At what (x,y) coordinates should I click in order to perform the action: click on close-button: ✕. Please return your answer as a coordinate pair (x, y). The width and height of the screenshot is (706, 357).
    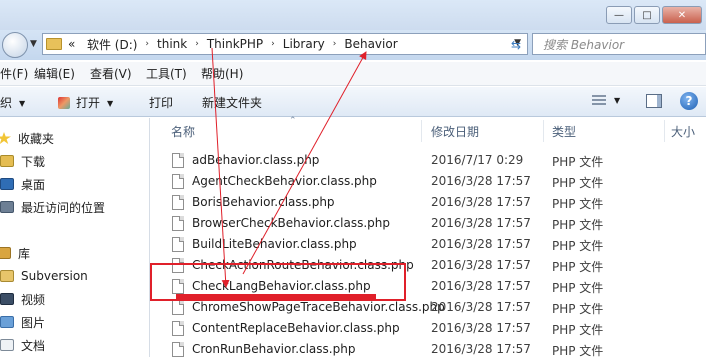
    Looking at the image, I should click on (682, 15).